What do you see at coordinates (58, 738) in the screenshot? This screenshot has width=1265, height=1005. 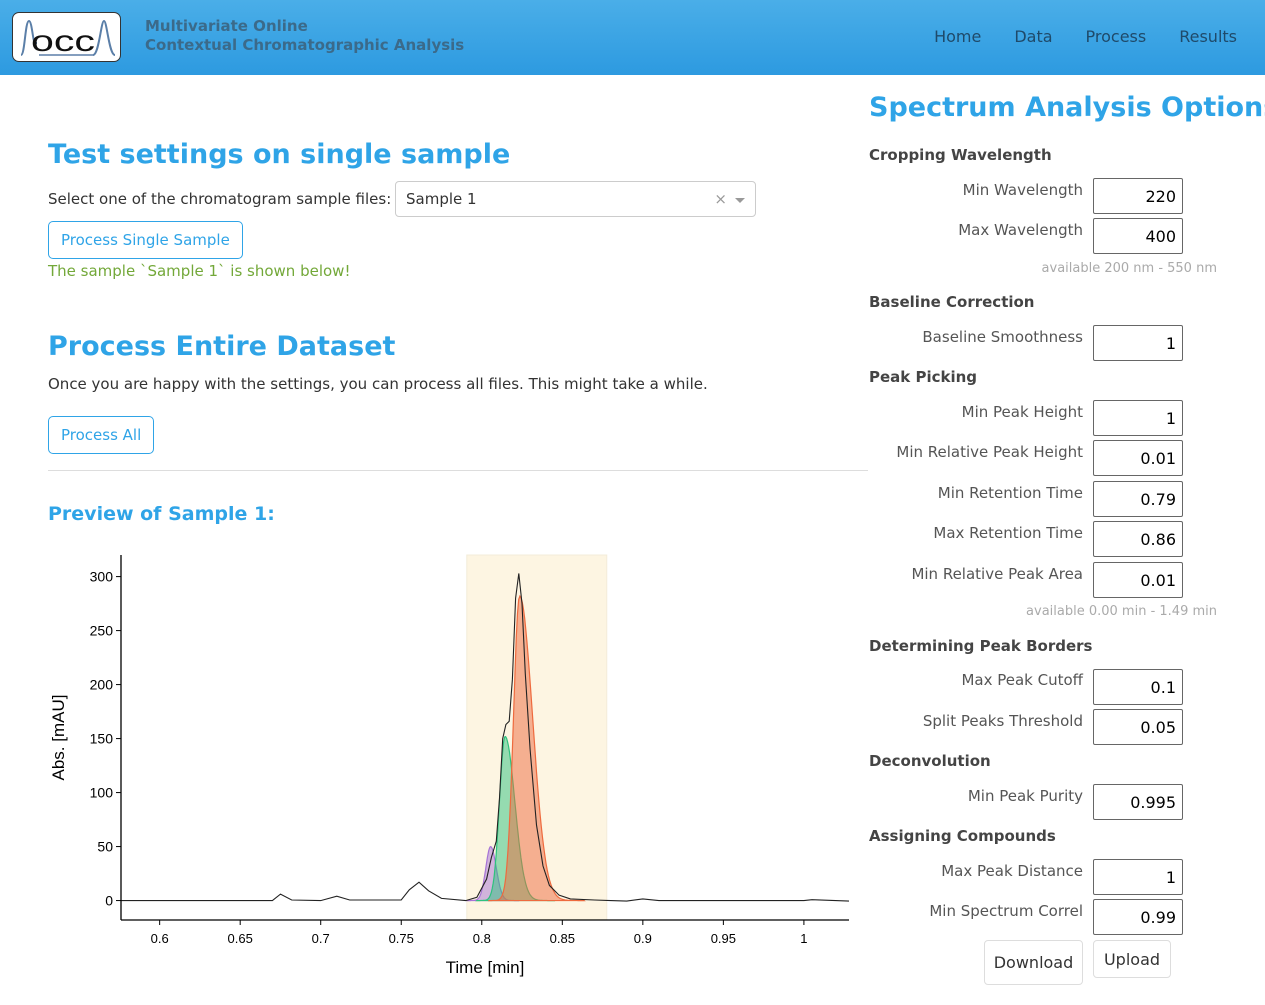 I see `y-axis-label: Abs. [mAU]` at bounding box center [58, 738].